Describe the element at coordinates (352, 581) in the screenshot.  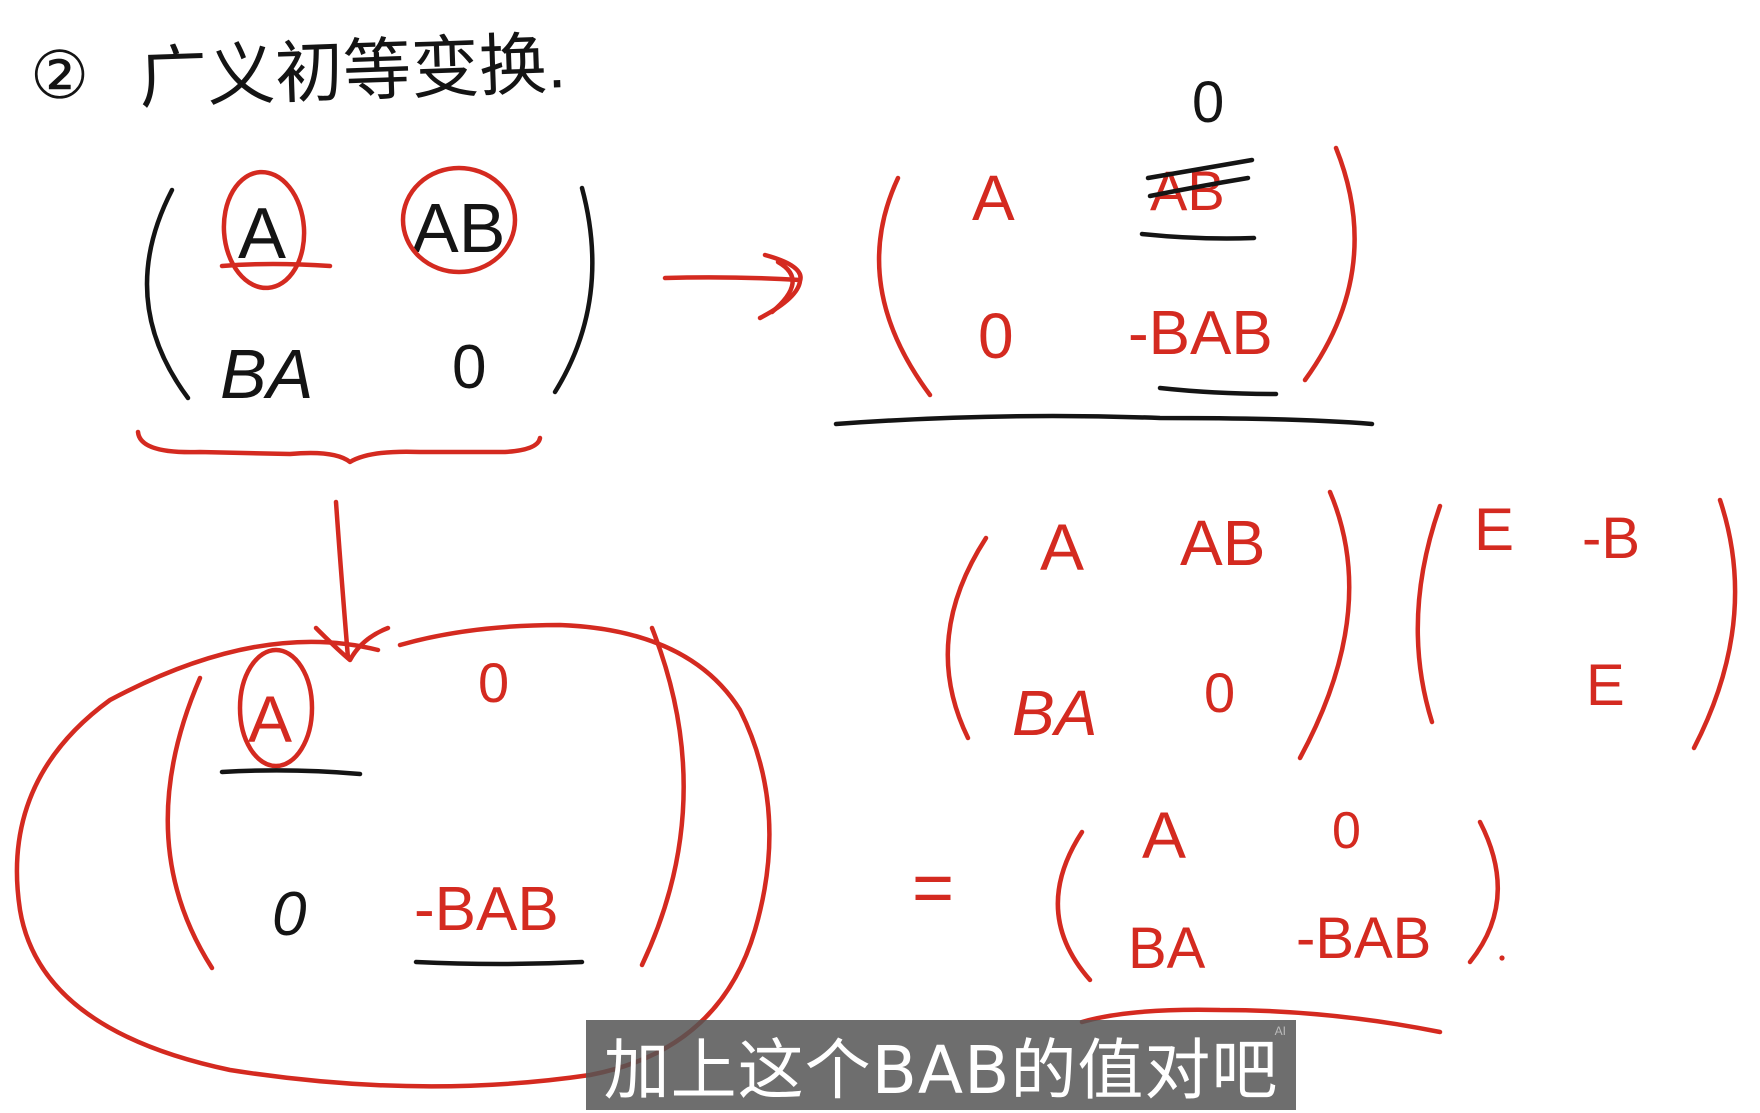
I see `arrow-down` at that location.